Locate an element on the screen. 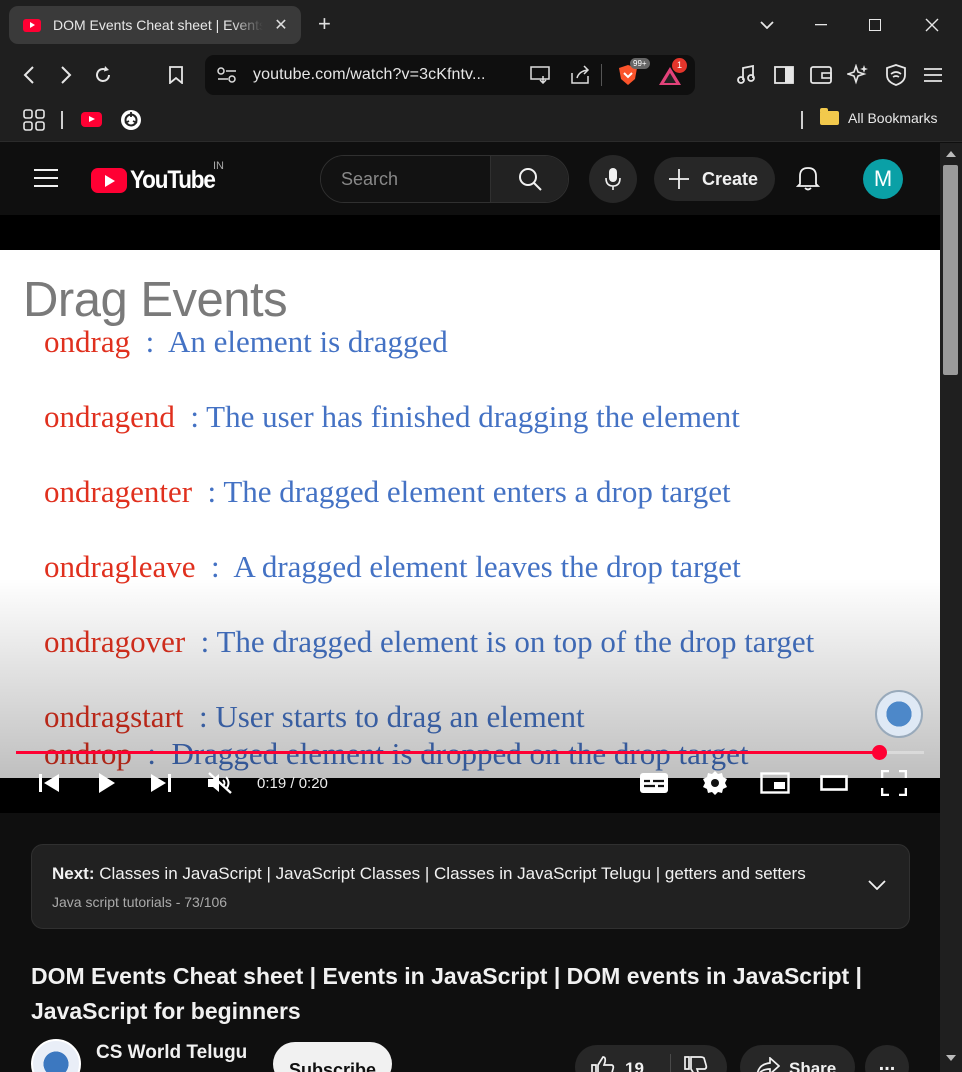 The width and height of the screenshot is (962, 1072). scrollbar-thumb is located at coordinates (950, 270).